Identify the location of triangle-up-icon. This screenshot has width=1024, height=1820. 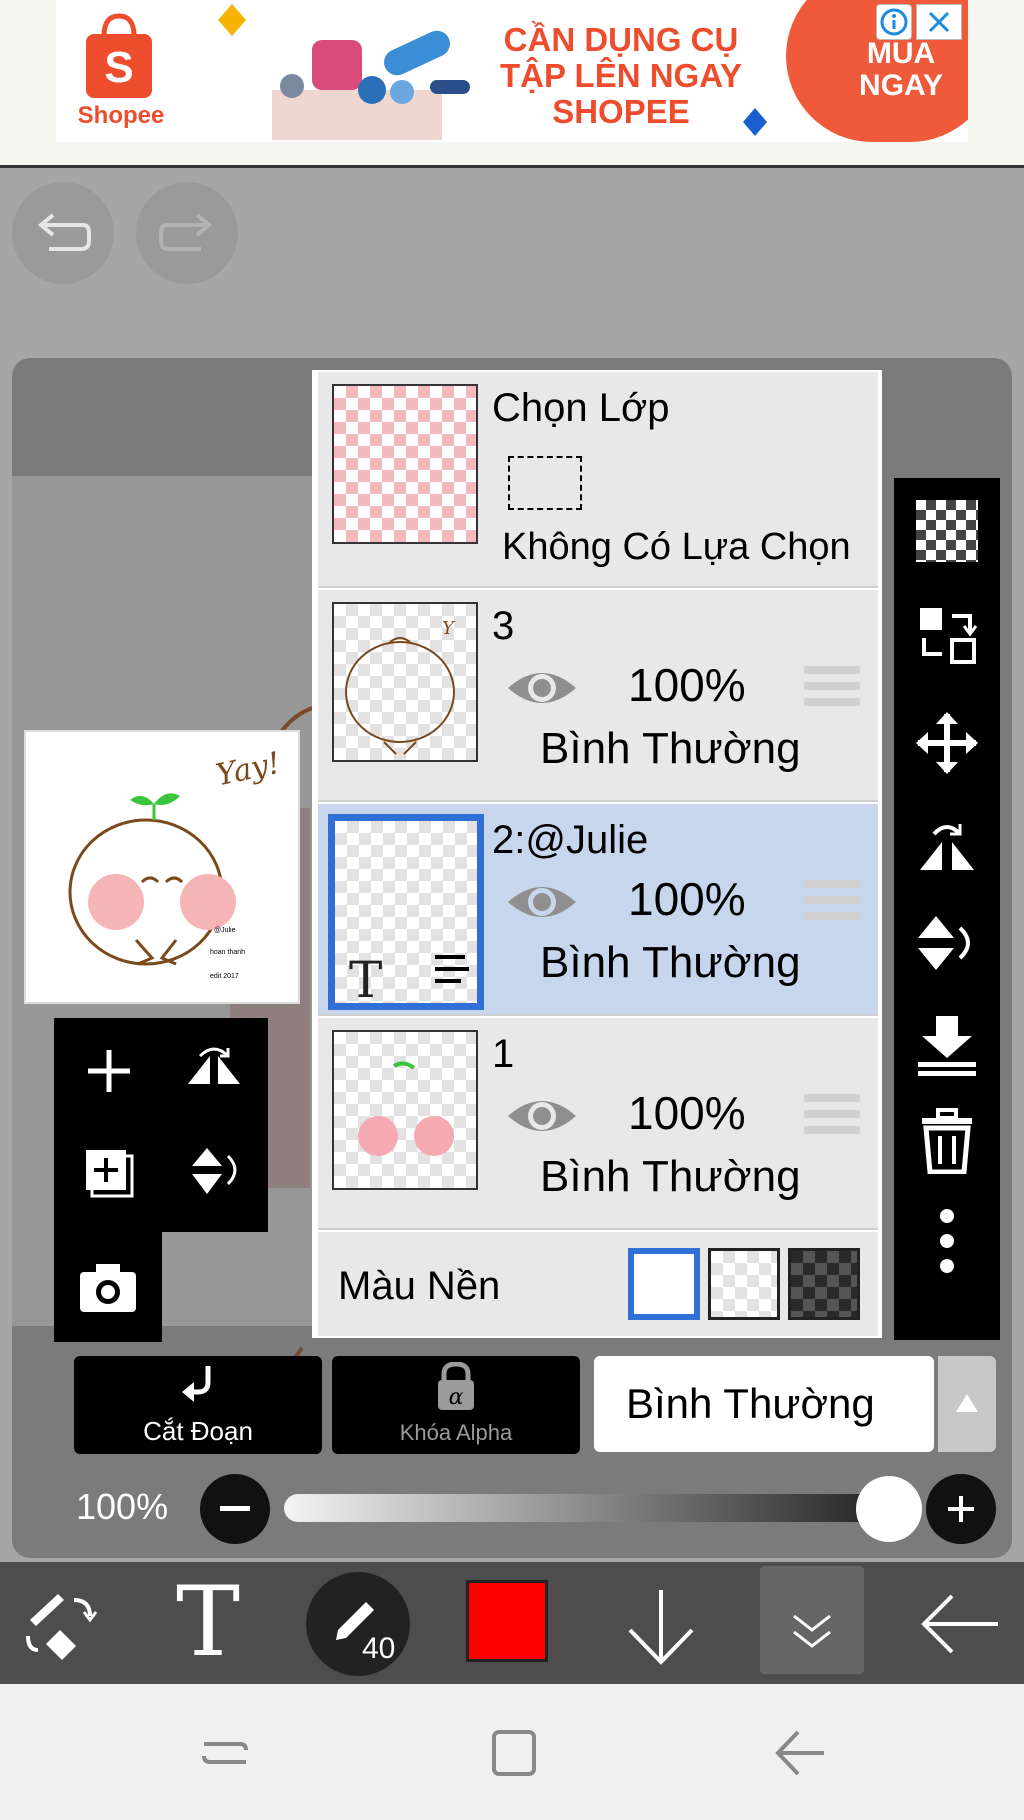
(967, 1403).